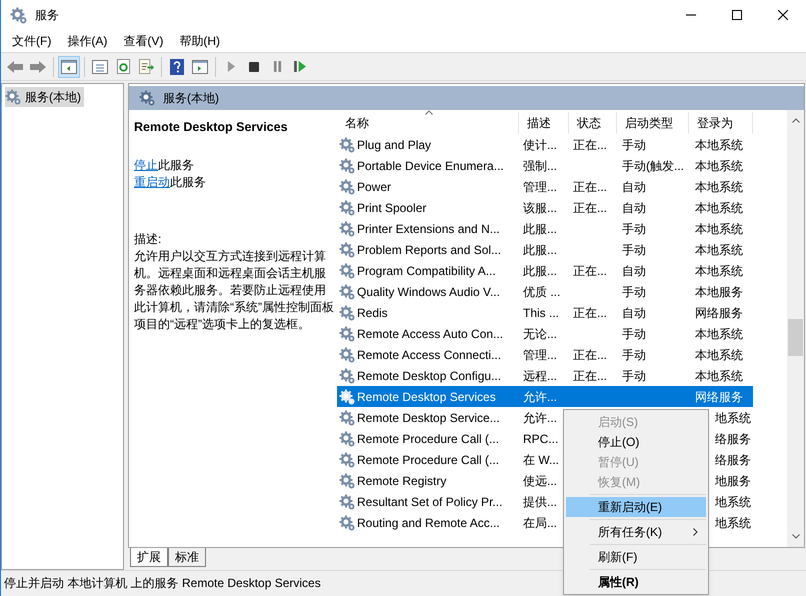 Image resolution: width=806 pixels, height=596 pixels. I want to click on service-name-cell-text: Remote Registry, so click(401, 481).